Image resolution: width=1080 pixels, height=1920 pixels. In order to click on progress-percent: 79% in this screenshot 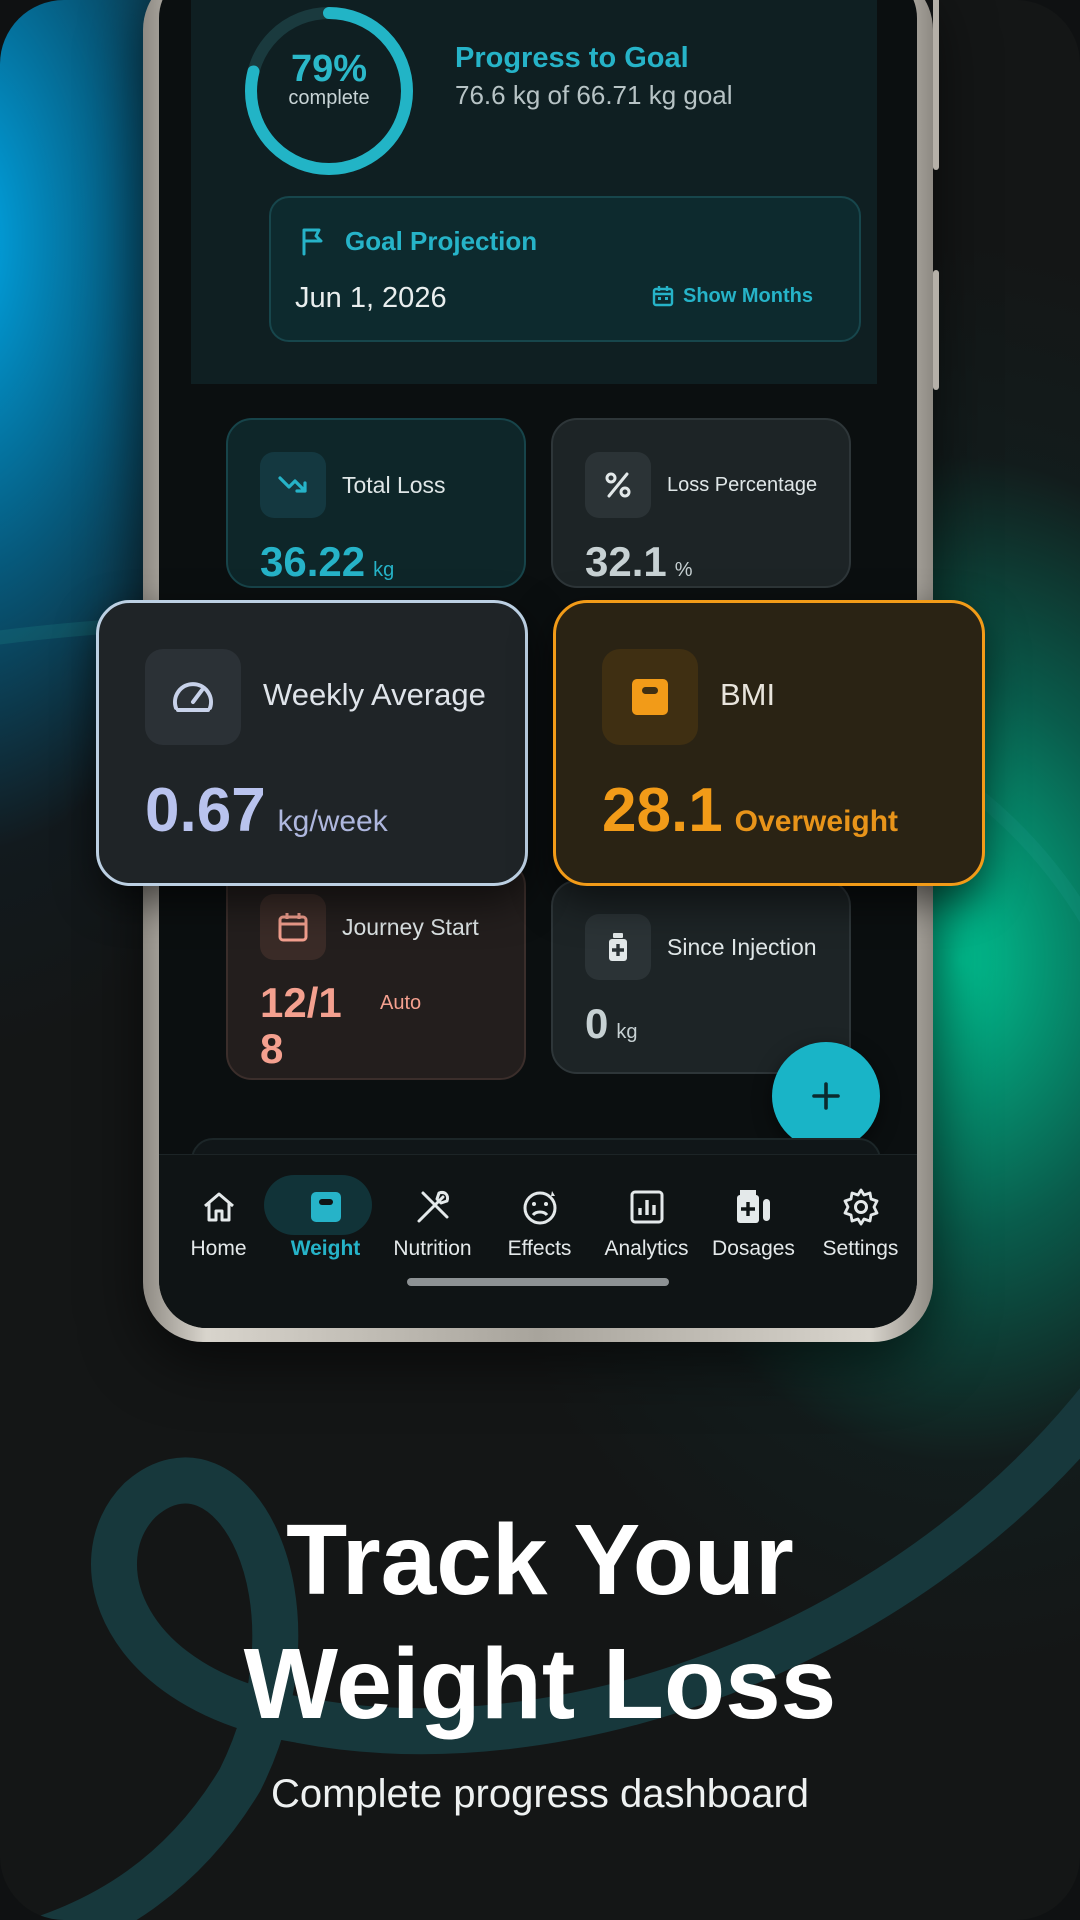, I will do `click(329, 69)`.